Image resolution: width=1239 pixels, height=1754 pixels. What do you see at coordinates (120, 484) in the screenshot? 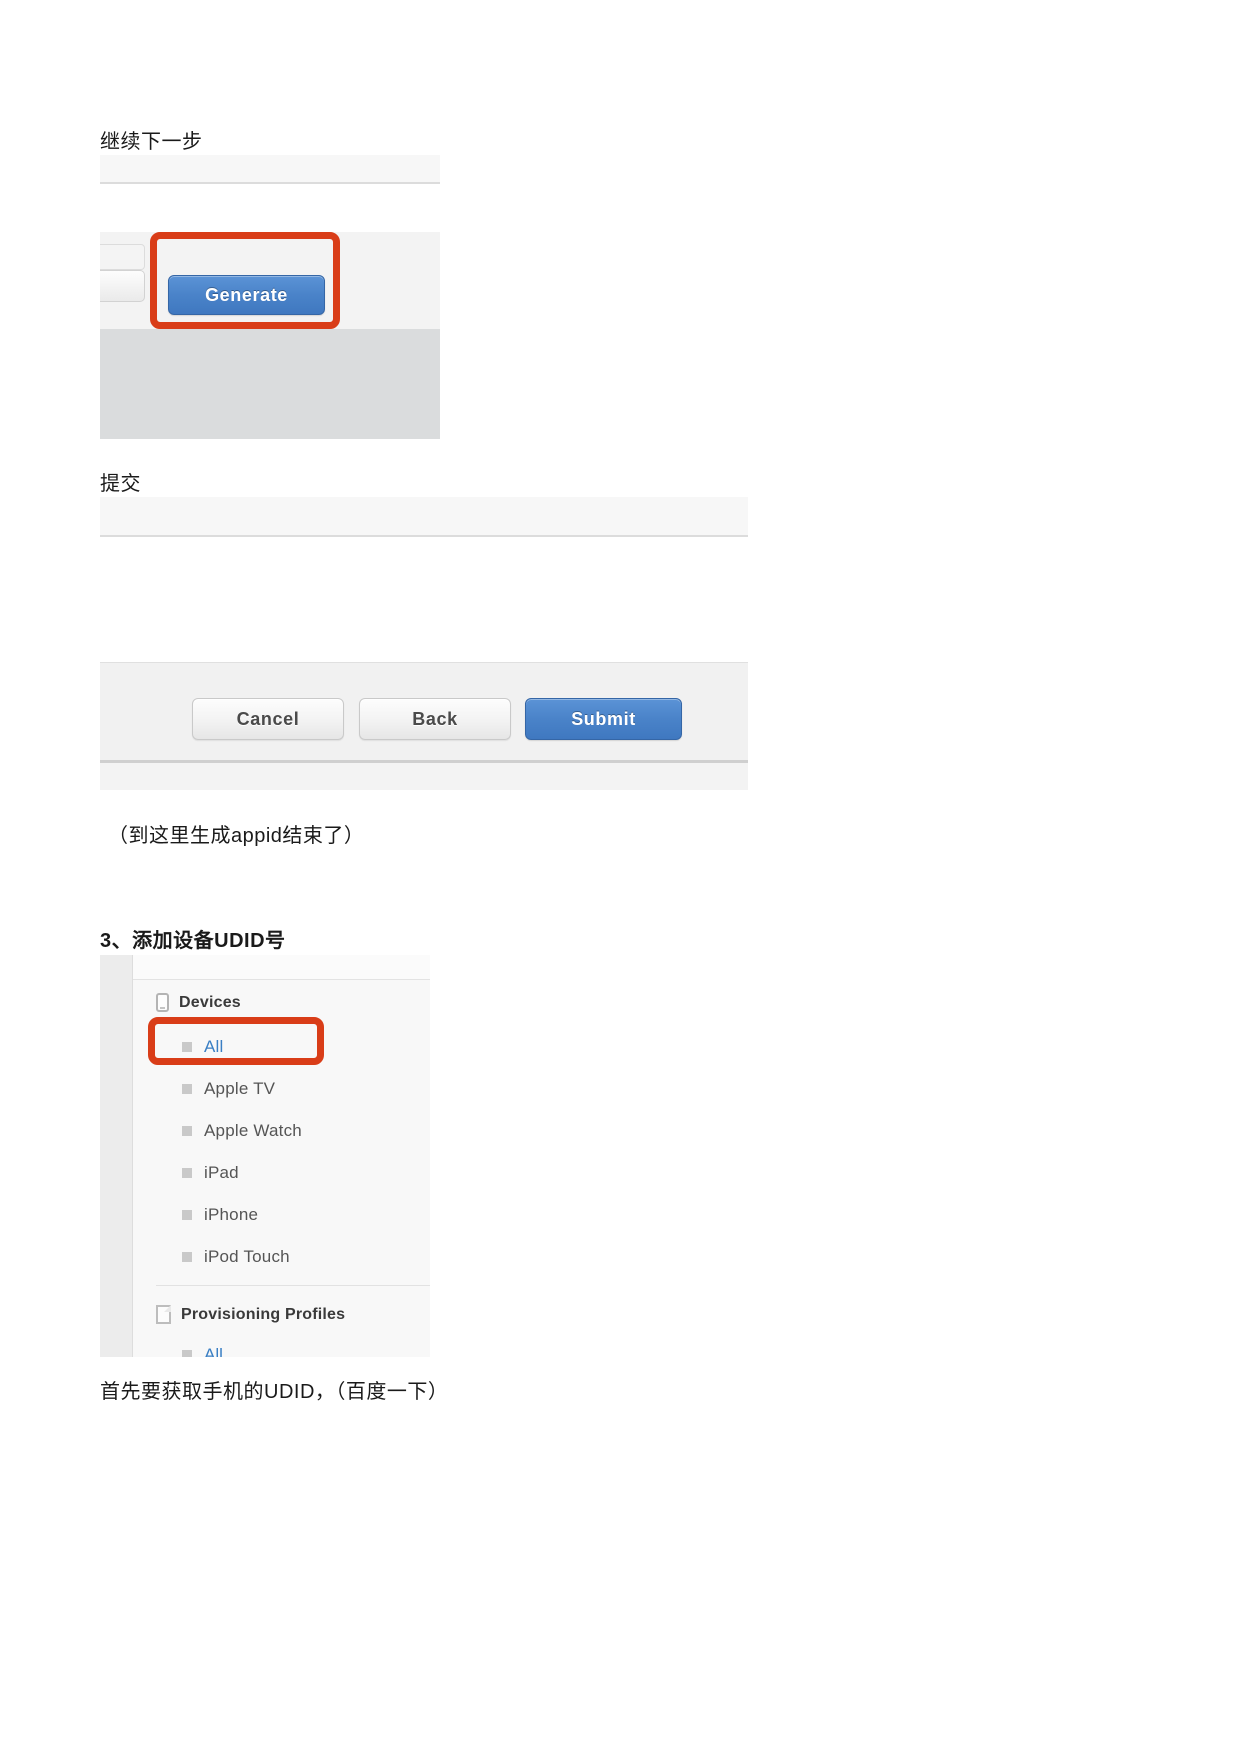
I see `submit-step-label: 提交` at bounding box center [120, 484].